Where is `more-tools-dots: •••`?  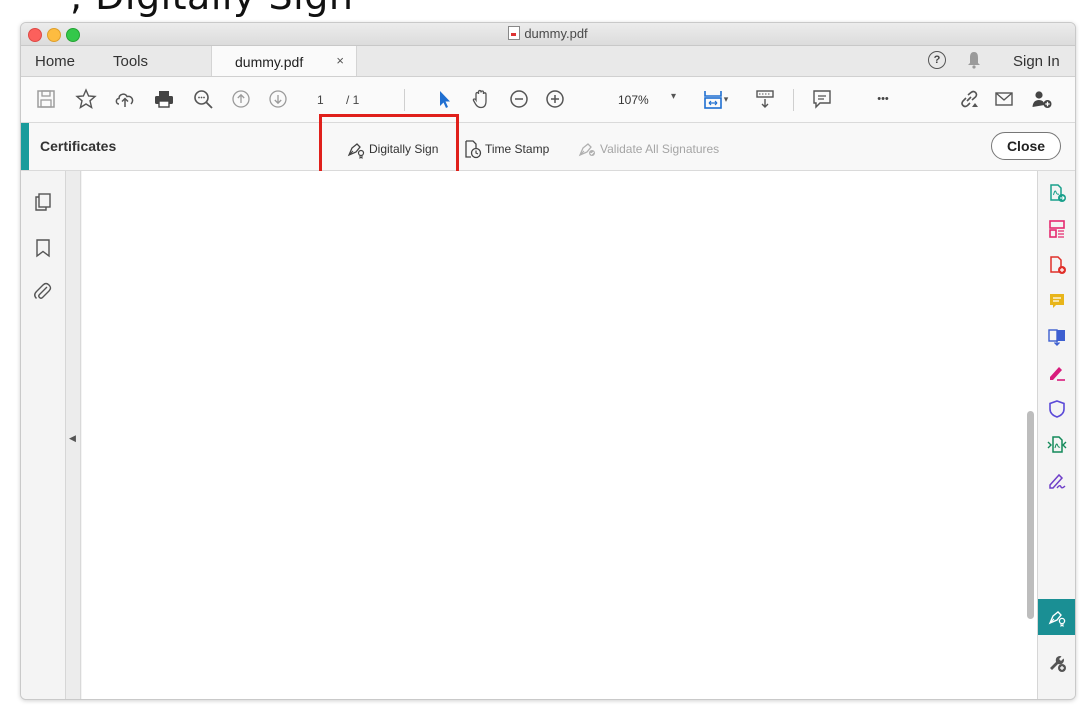
more-tools-dots: ••• is located at coordinates (883, 99).